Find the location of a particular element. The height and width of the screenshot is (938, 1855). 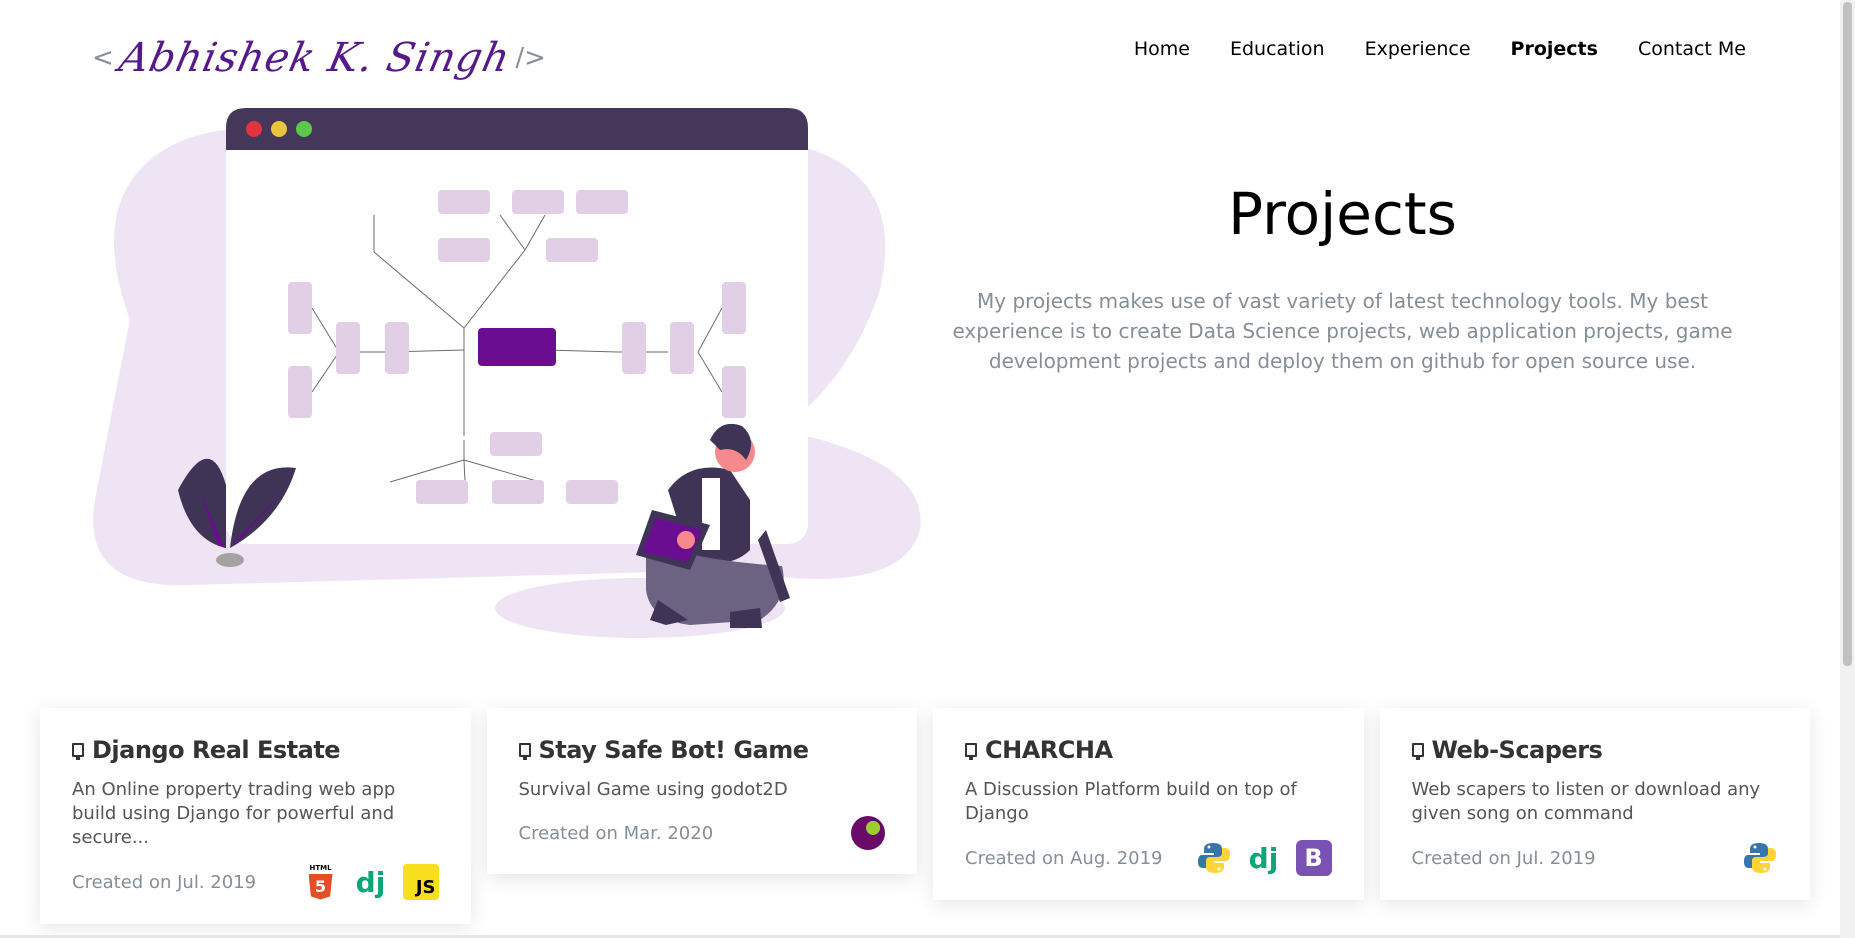

logo-close-bracket: /> is located at coordinates (530, 58).